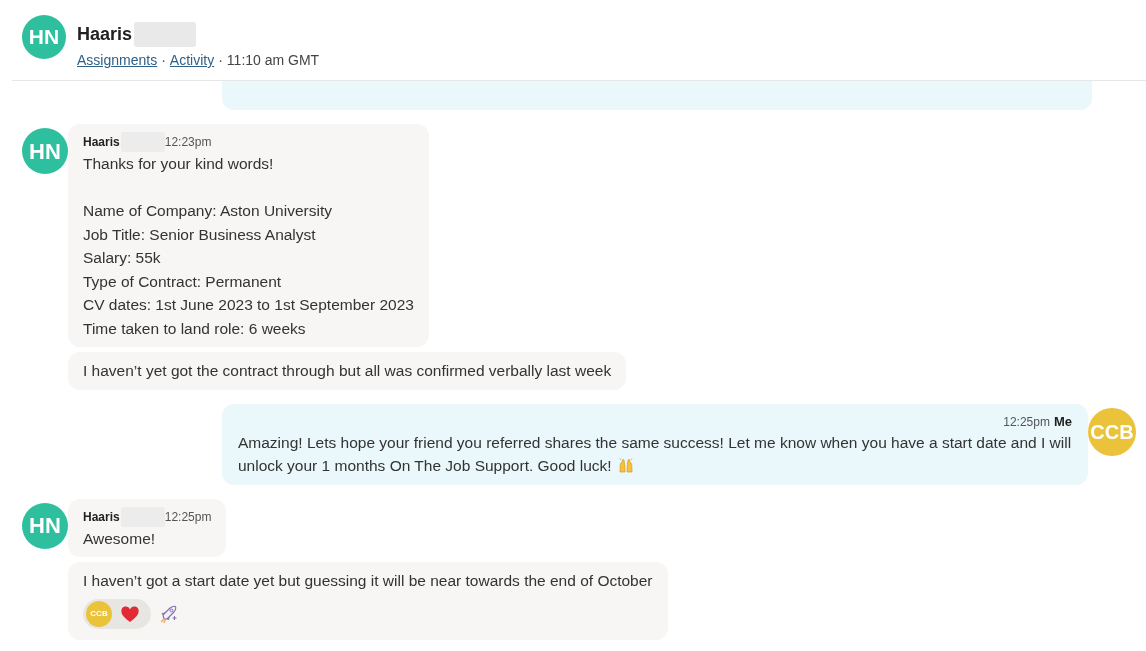 Image resolution: width=1146 pixels, height=651 pixels. Describe the element at coordinates (122, 257) in the screenshot. I see `message-text: Salary: 55k` at that location.